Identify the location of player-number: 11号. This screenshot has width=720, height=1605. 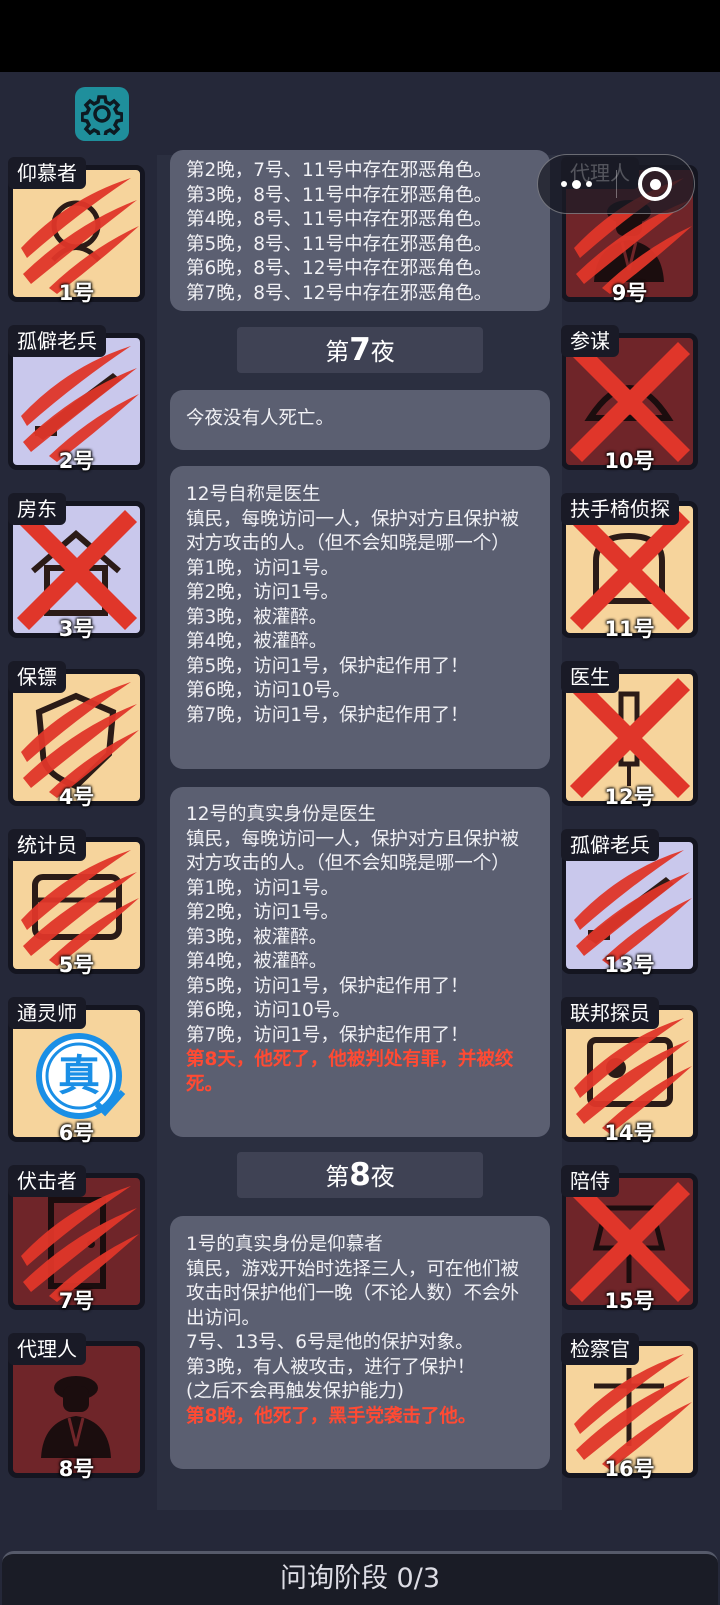
(629, 629).